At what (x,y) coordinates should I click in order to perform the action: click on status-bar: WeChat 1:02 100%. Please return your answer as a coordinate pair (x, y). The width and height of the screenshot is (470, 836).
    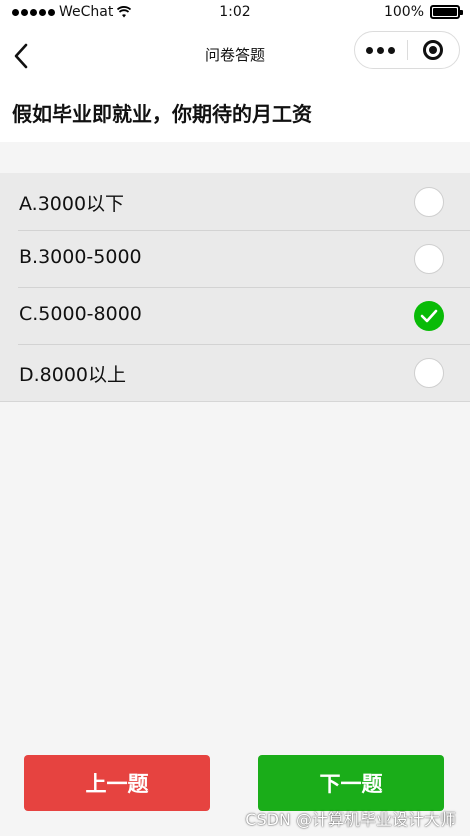
    Looking at the image, I should click on (235, 14).